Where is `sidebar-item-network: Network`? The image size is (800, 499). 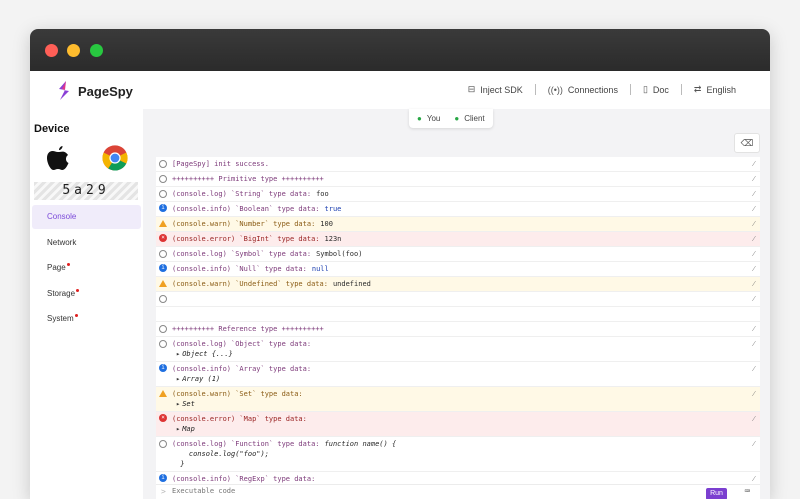 sidebar-item-network: Network is located at coordinates (86, 243).